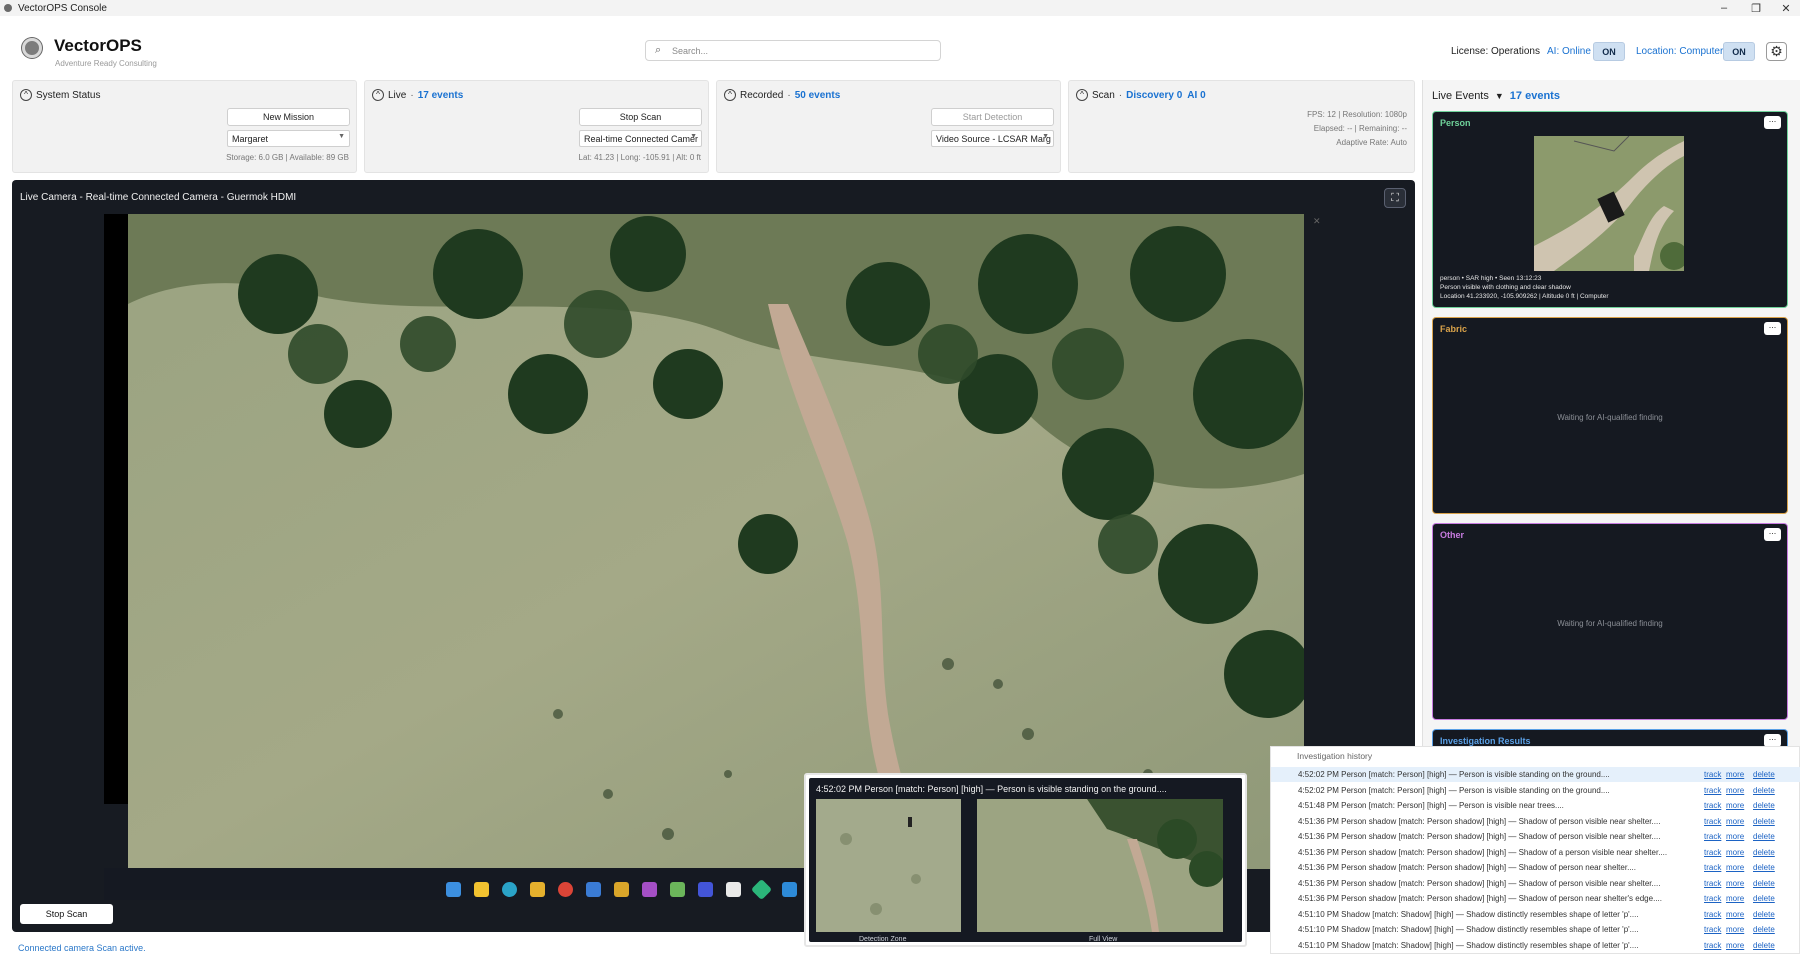 The width and height of the screenshot is (1800, 970). What do you see at coordinates (621, 889) in the screenshot?
I see `git-icon` at bounding box center [621, 889].